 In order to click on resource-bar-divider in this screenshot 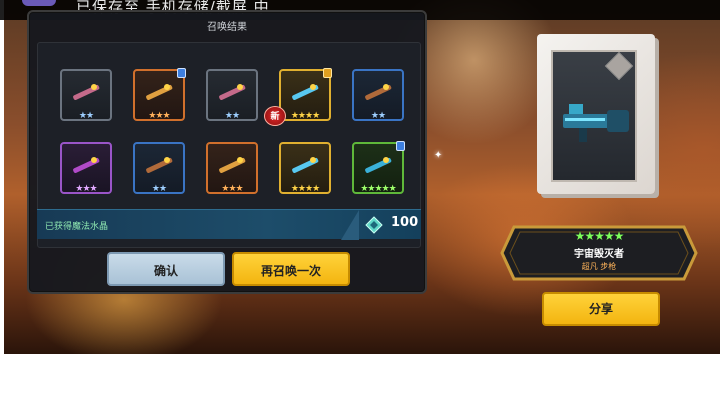, I will do `click(350, 225)`.